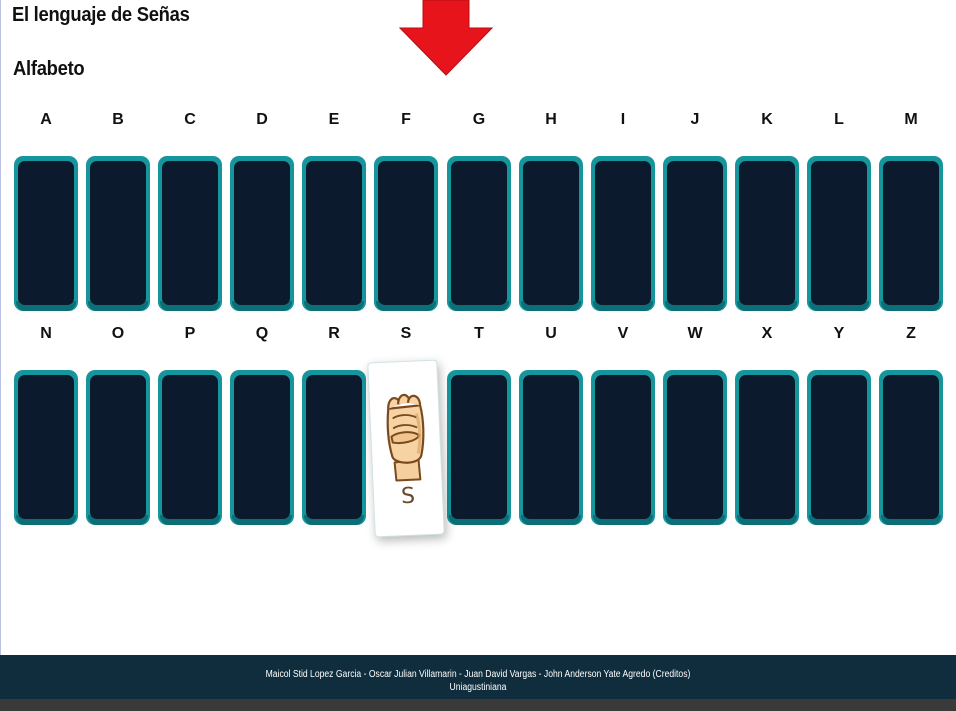  Describe the element at coordinates (551, 119) in the screenshot. I see `letter-label: H` at that location.